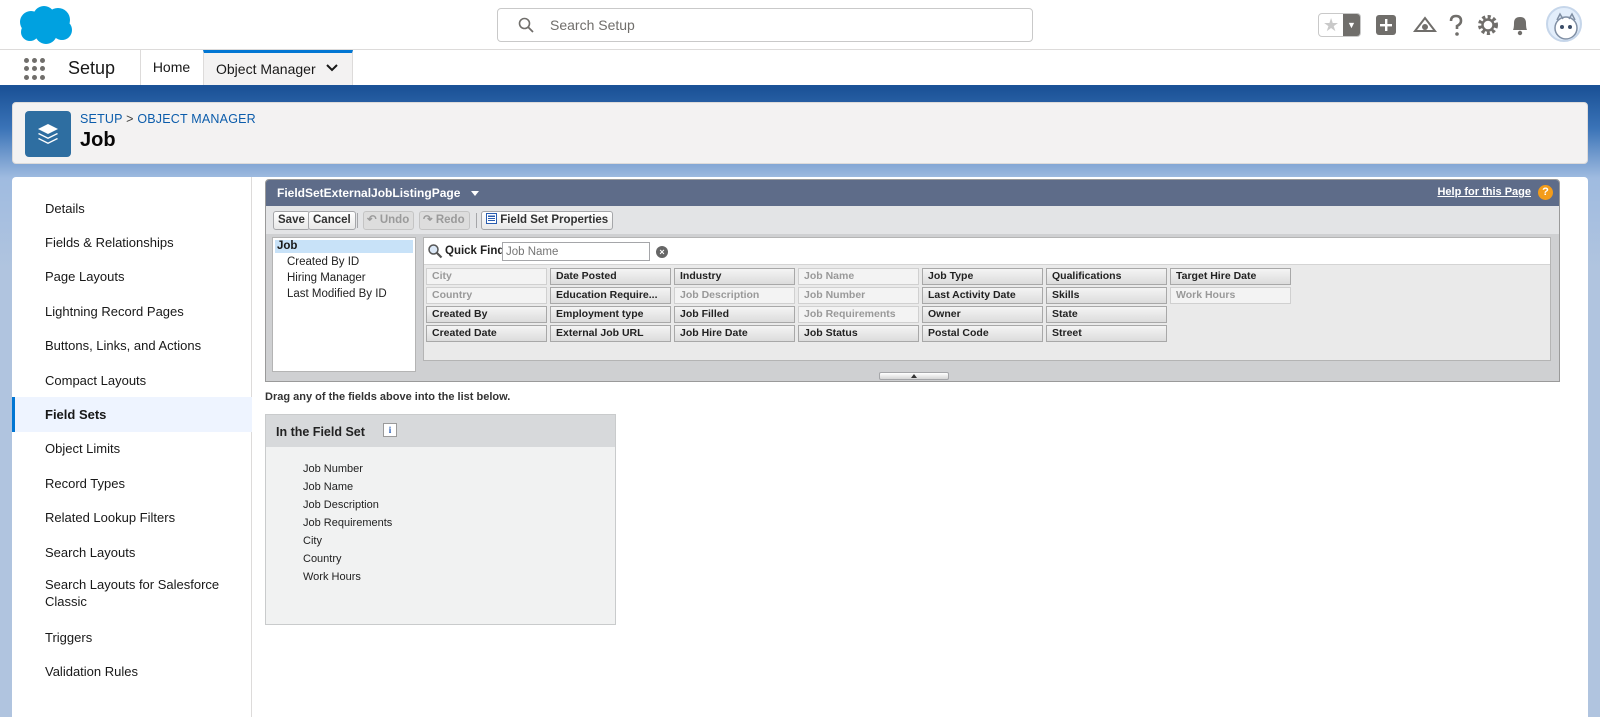  What do you see at coordinates (1339, 25) in the screenshot?
I see `favorites-button: ★ ▼` at bounding box center [1339, 25].